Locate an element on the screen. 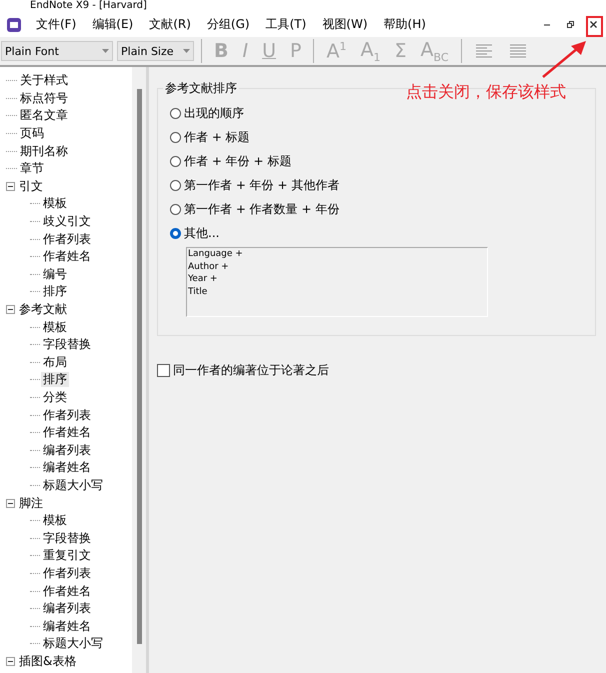 This screenshot has width=606, height=673. close-icon is located at coordinates (593, 24).